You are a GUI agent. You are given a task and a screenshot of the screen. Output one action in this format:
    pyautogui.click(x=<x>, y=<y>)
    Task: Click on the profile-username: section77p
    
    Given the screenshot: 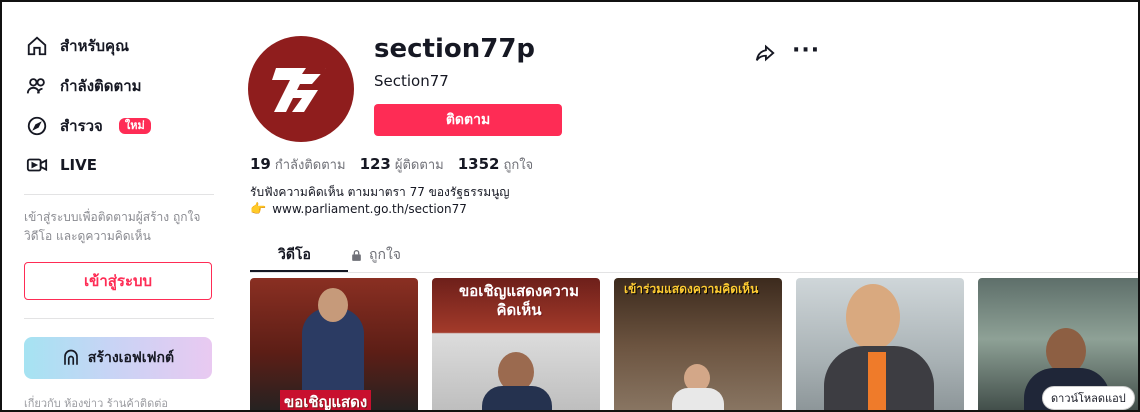 What is the action you would take?
    pyautogui.click(x=455, y=49)
    